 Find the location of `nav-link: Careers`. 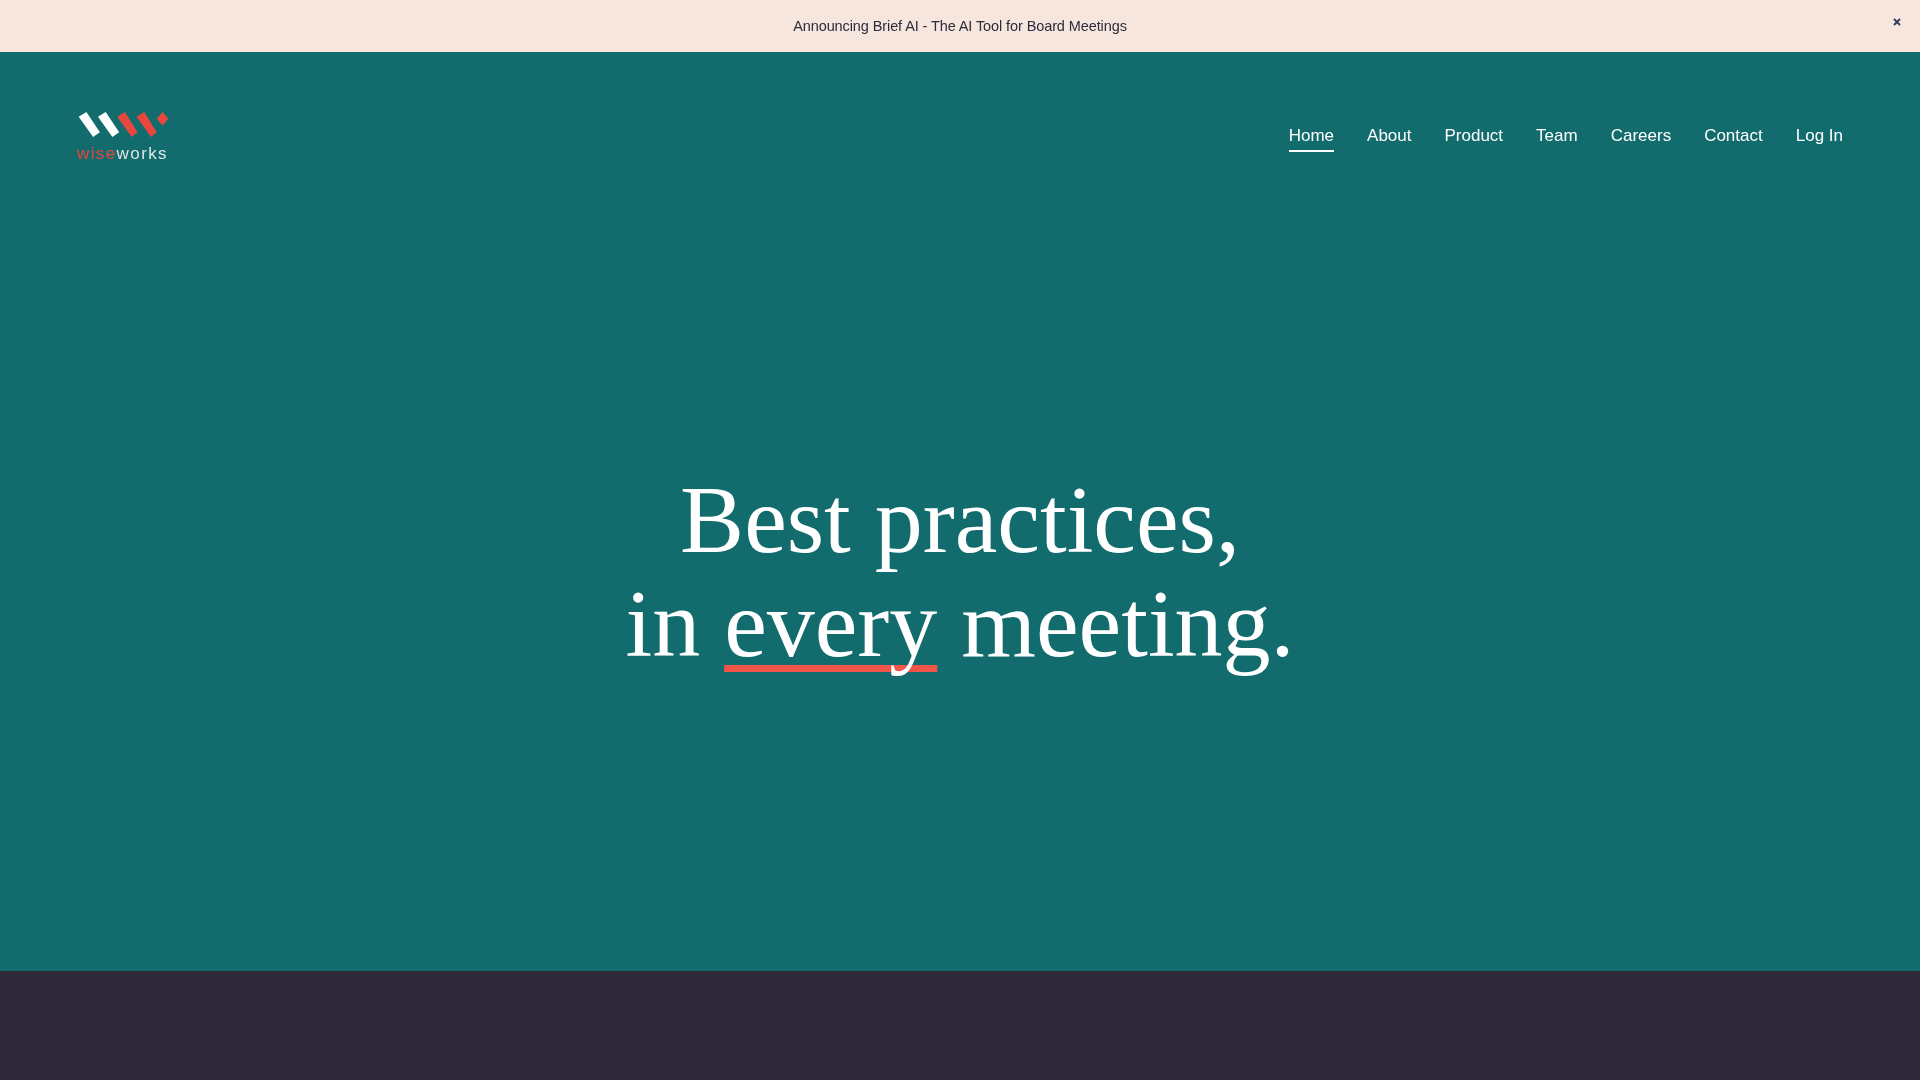

nav-link: Careers is located at coordinates (1641, 138).